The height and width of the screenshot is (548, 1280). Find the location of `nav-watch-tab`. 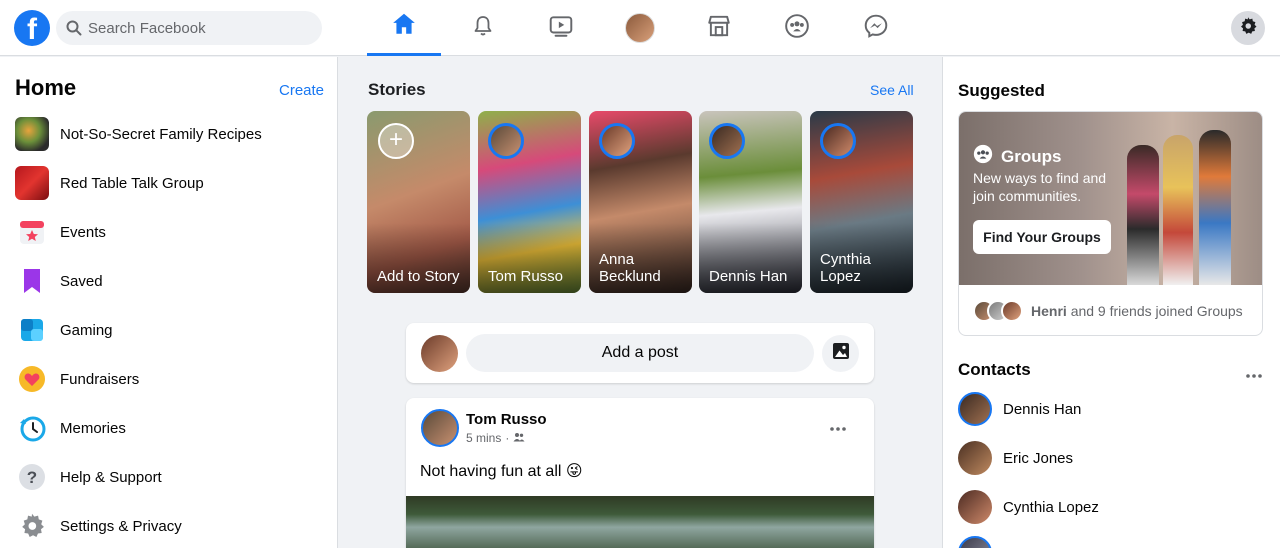

nav-watch-tab is located at coordinates (561, 28).